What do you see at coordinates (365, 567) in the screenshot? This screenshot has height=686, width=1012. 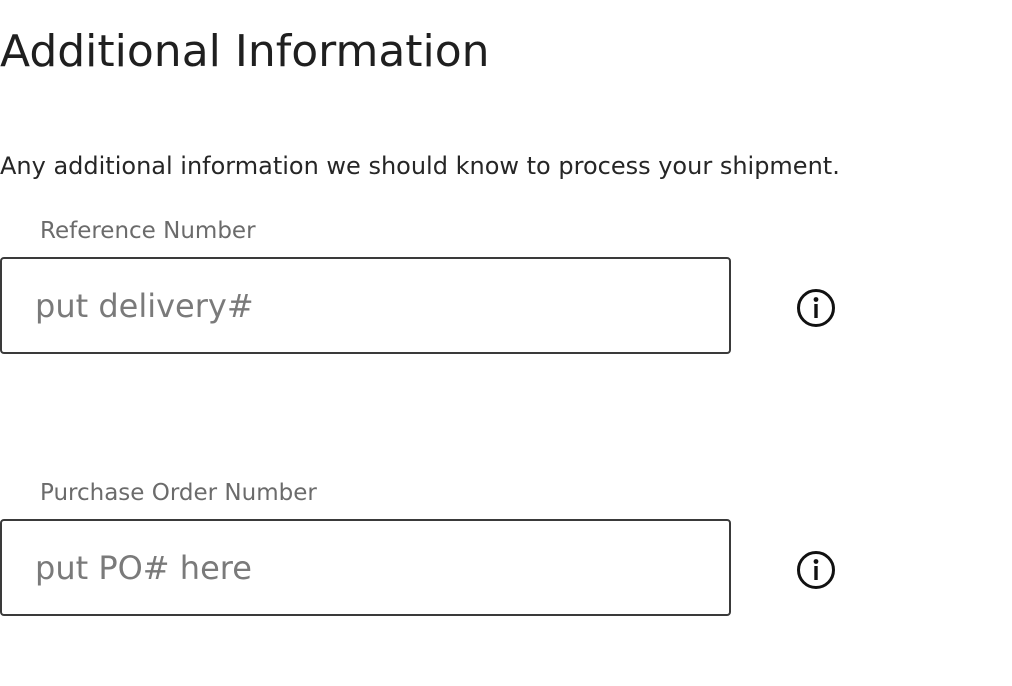 I see `purchase-order-number-input` at bounding box center [365, 567].